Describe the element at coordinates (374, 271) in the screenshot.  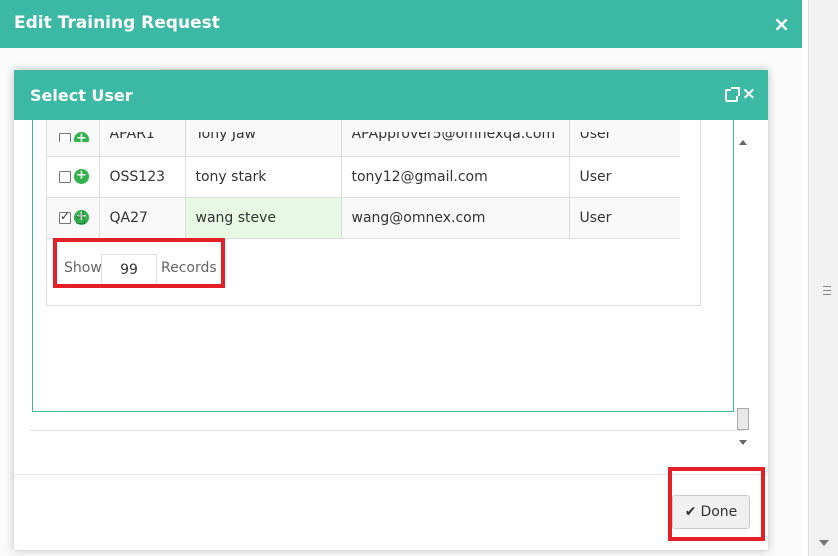
I see `paging-row: Show Records` at that location.